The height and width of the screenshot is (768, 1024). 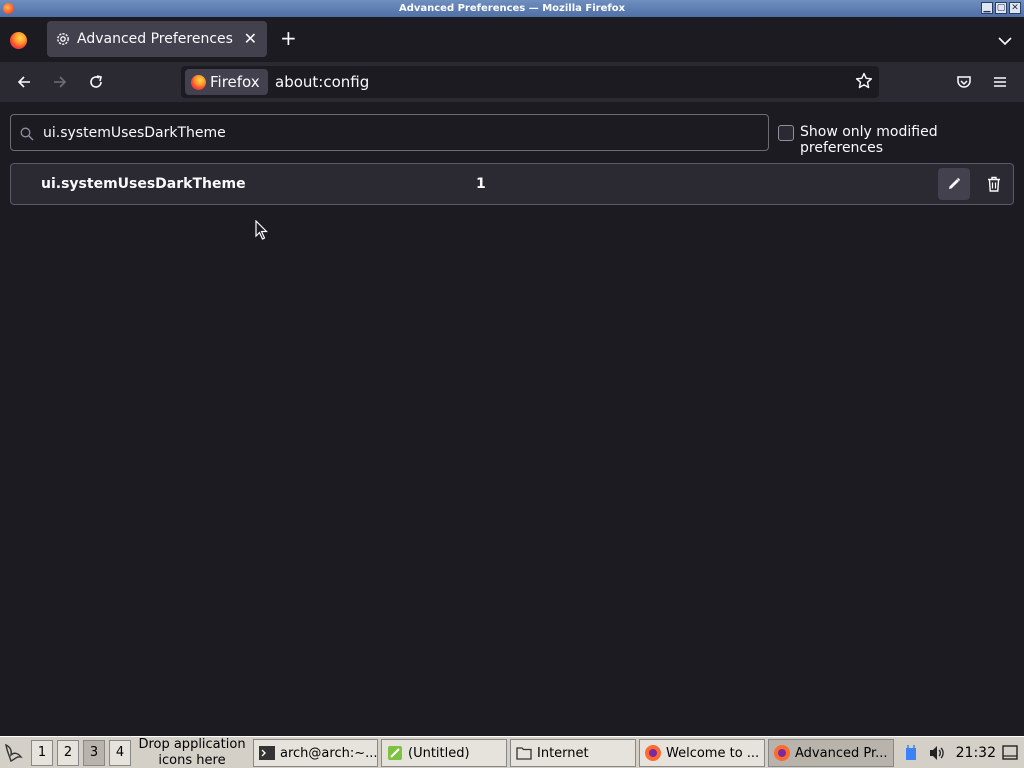 What do you see at coordinates (512, 184) in the screenshot?
I see `table-row: ui.systemUsesDarkTheme 1` at bounding box center [512, 184].